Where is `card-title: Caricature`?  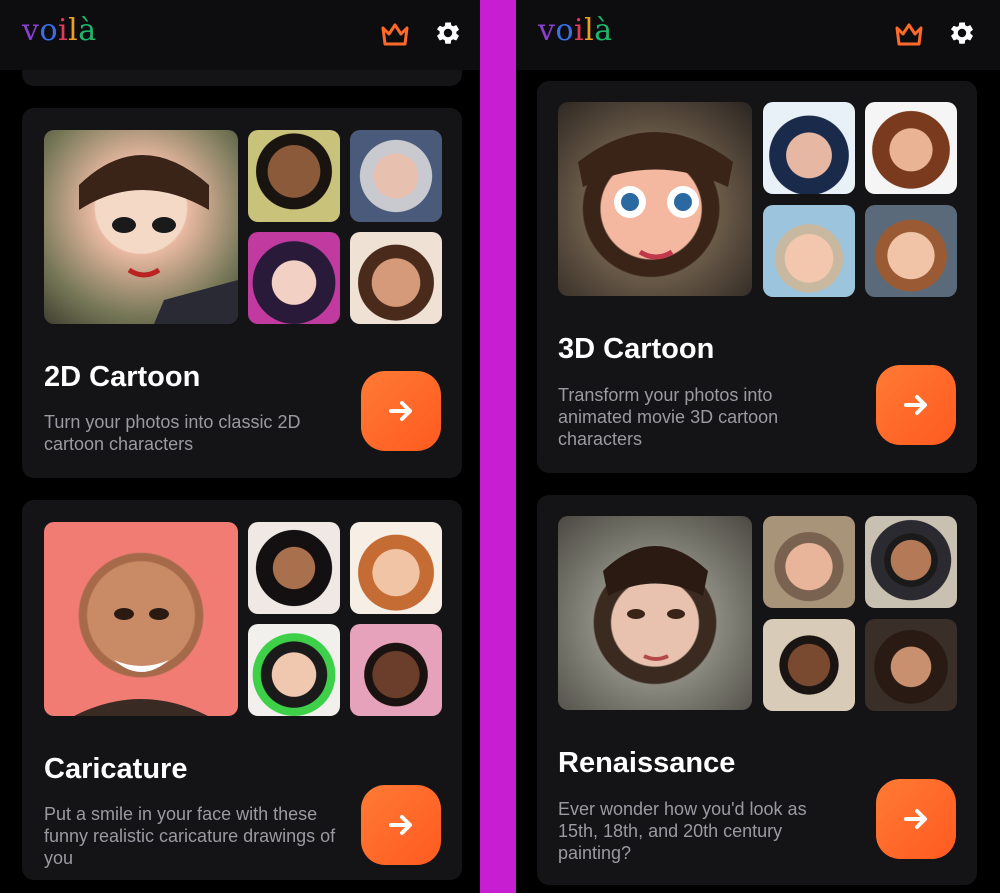
card-title: Caricature is located at coordinates (116, 769).